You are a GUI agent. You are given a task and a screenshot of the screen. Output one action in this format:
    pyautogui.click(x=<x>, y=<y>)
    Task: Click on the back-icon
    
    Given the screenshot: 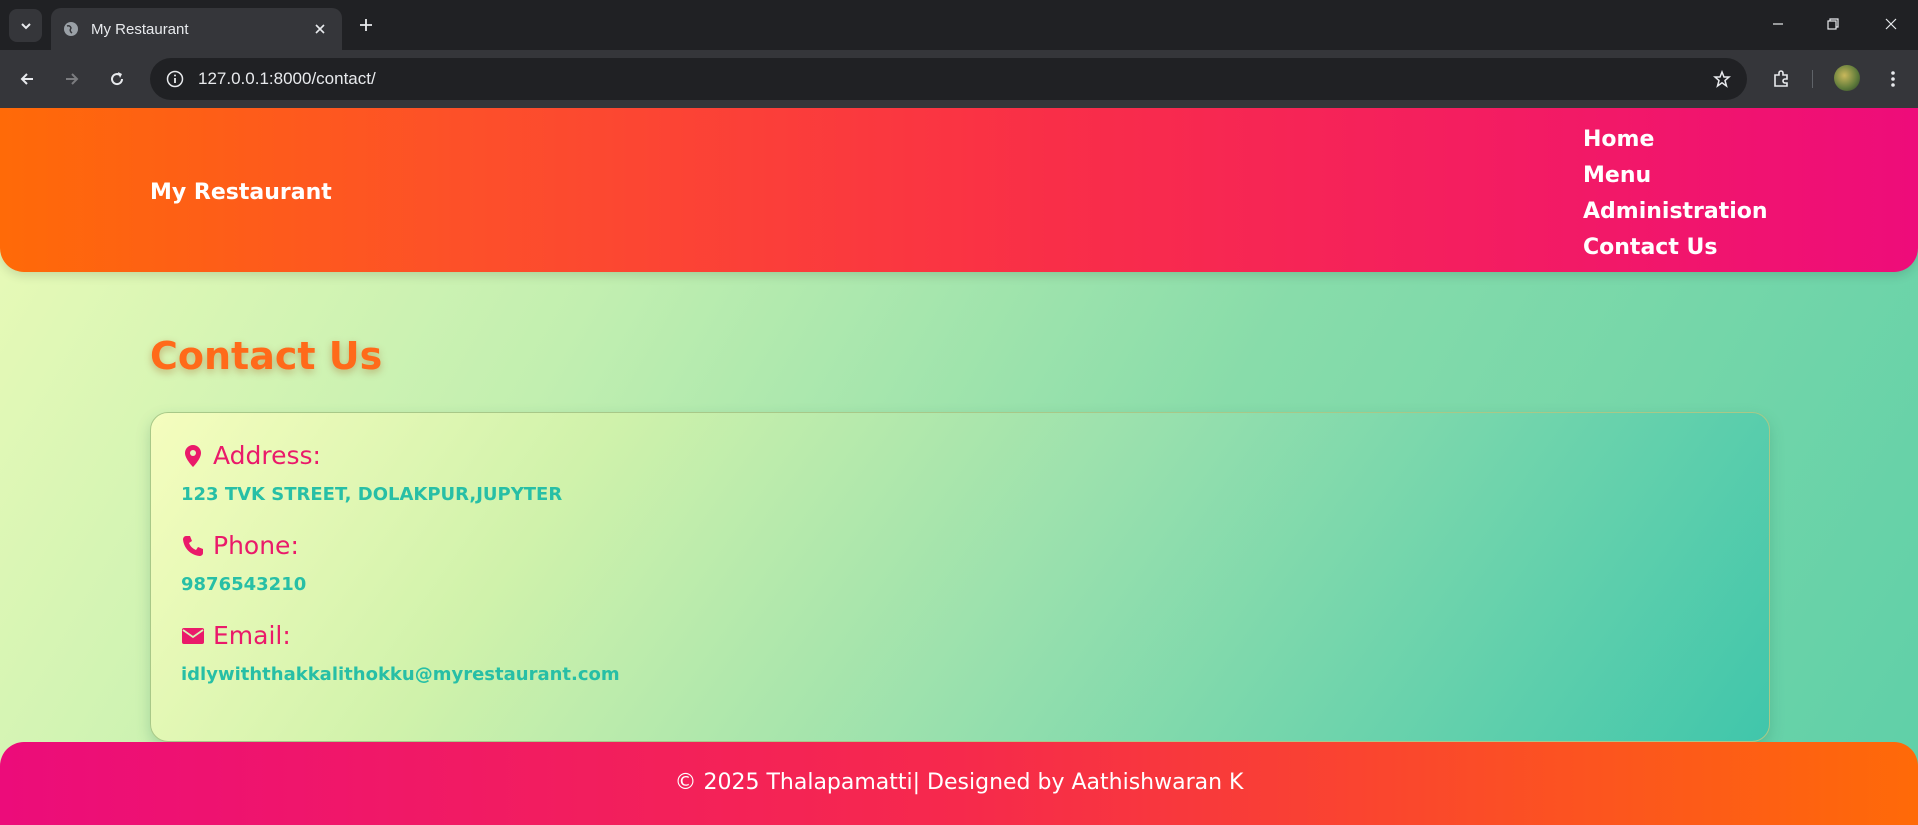 What is the action you would take?
    pyautogui.click(x=27, y=79)
    